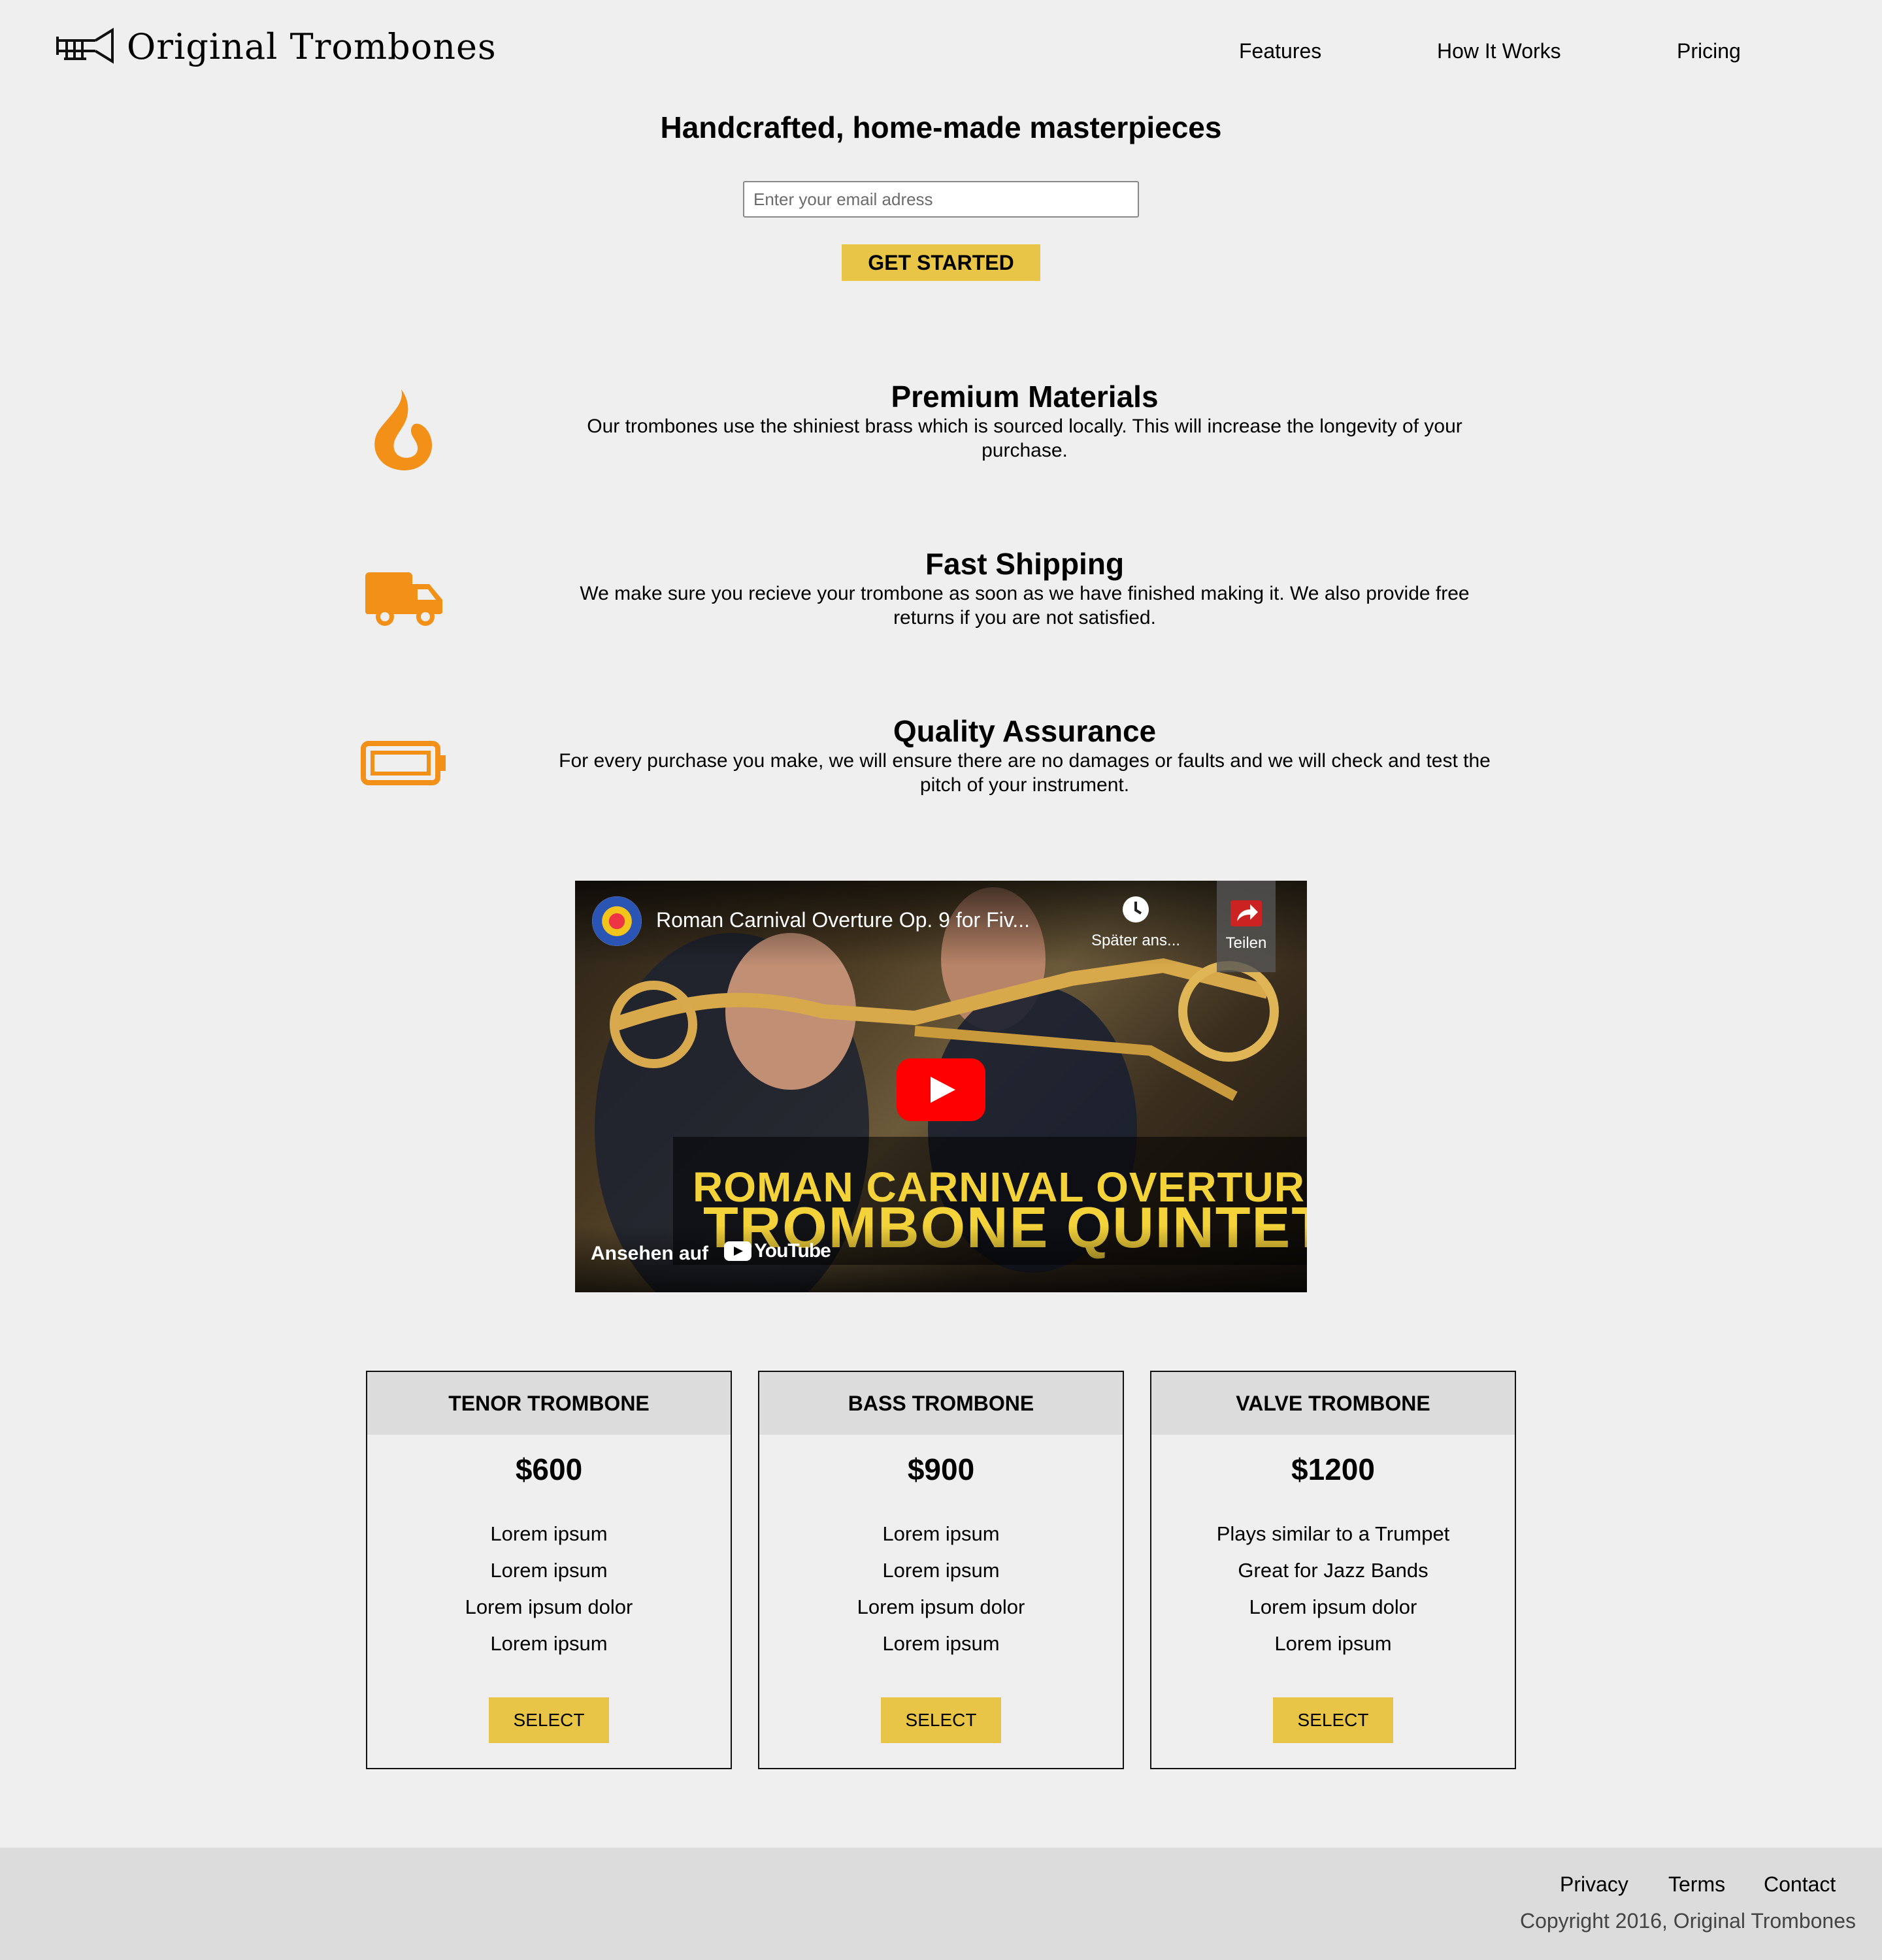  I want to click on footer-privacy-link: Privacy, so click(1594, 1884).